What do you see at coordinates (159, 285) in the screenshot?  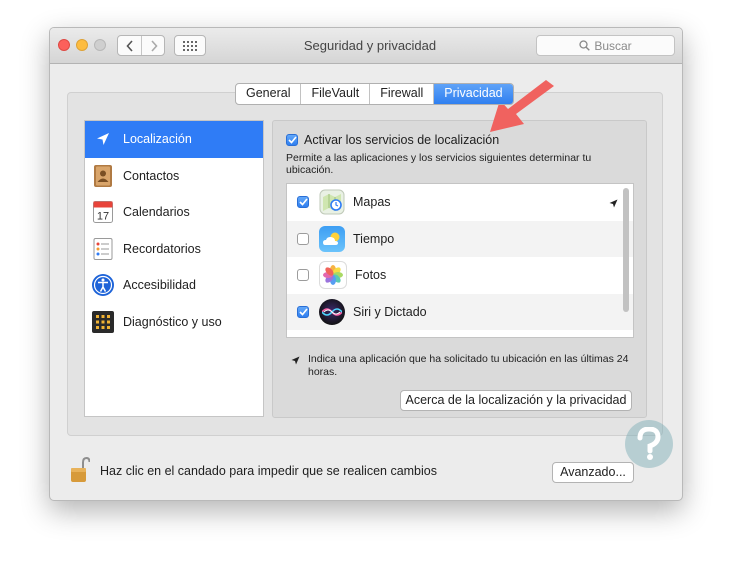 I see `sidebar-item-label: Accesibilidad` at bounding box center [159, 285].